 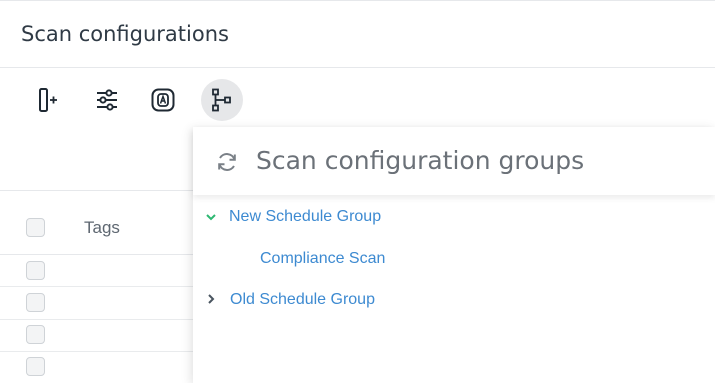 What do you see at coordinates (322, 259) in the screenshot?
I see `tree-item-compliance-scan: Compliance Scan` at bounding box center [322, 259].